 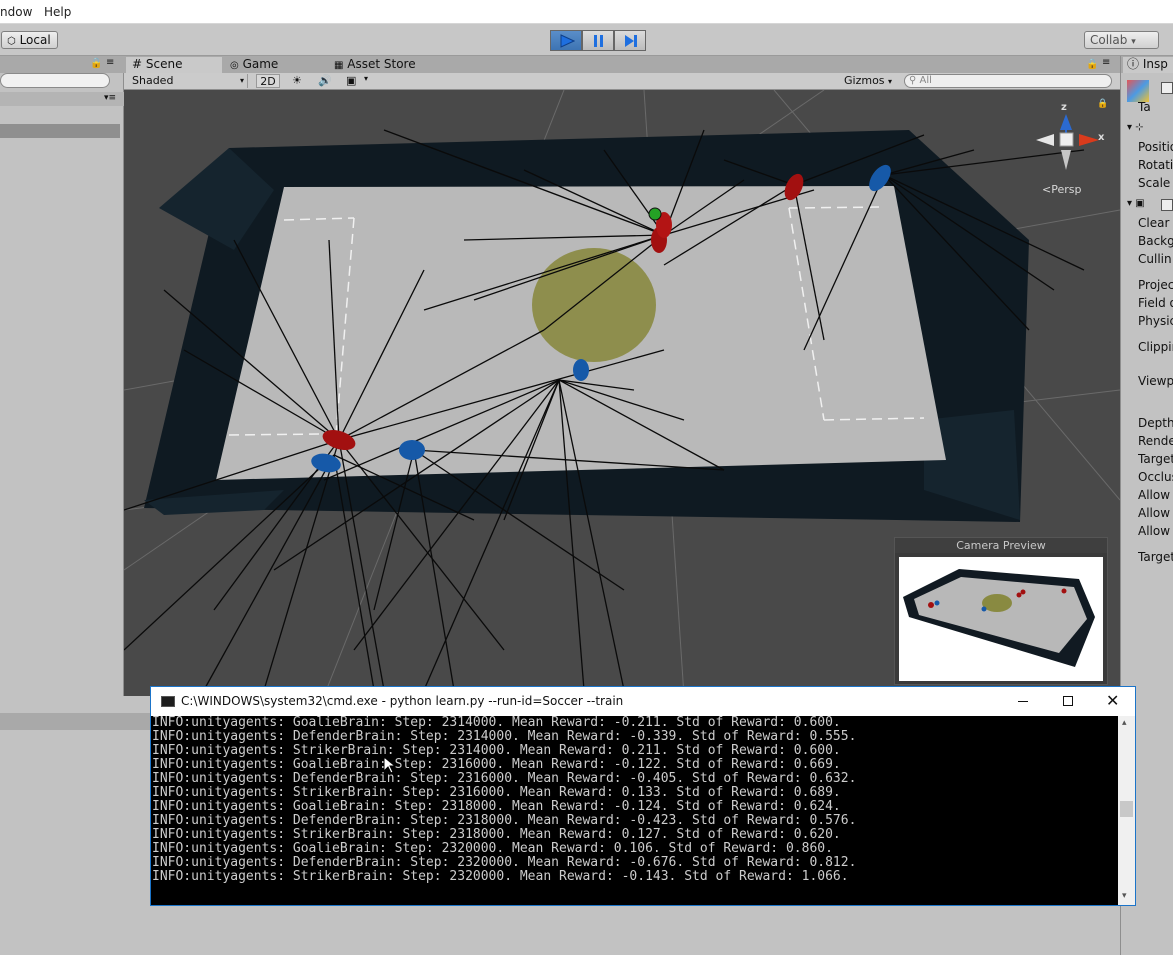 I want to click on play-button, so click(x=566, y=40).